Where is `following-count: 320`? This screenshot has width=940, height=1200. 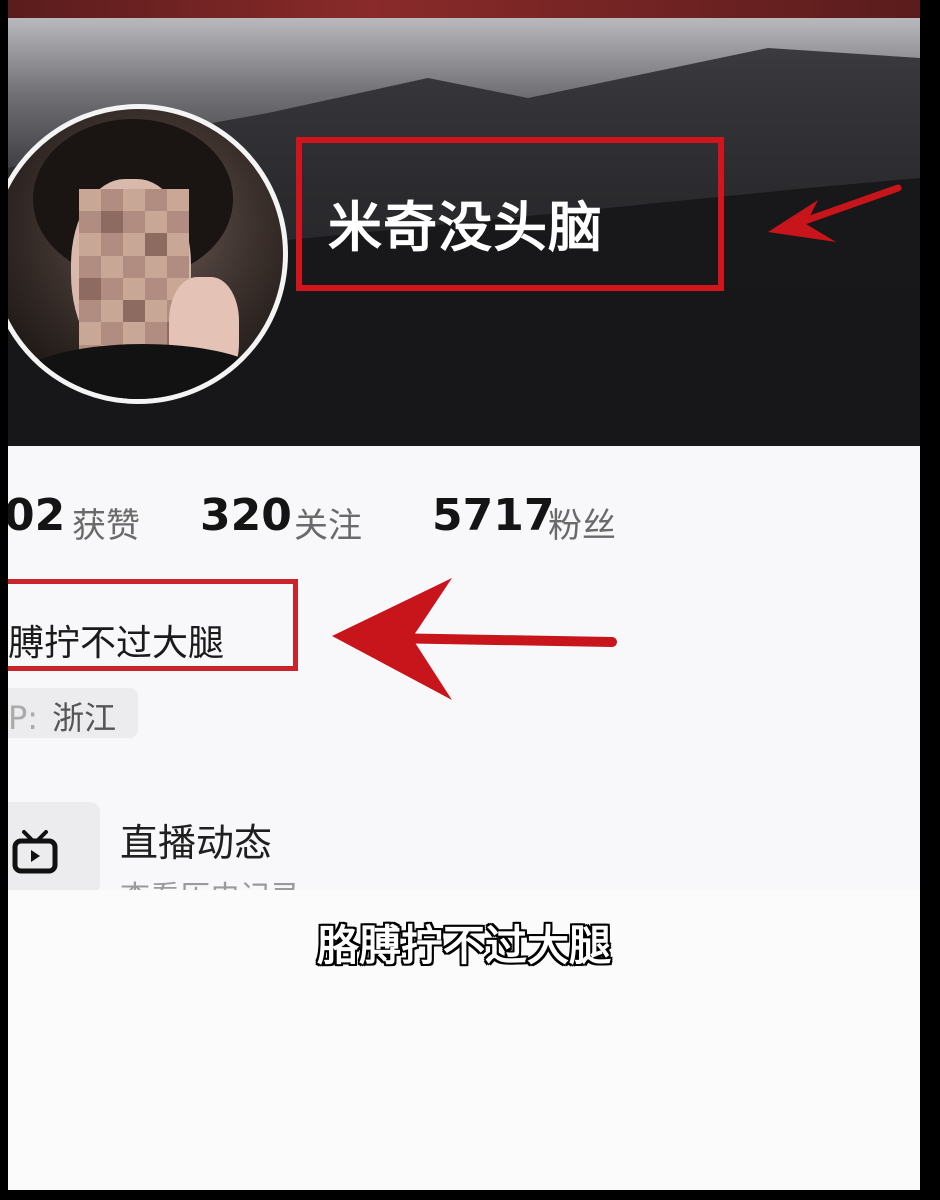
following-count: 320 is located at coordinates (246, 515).